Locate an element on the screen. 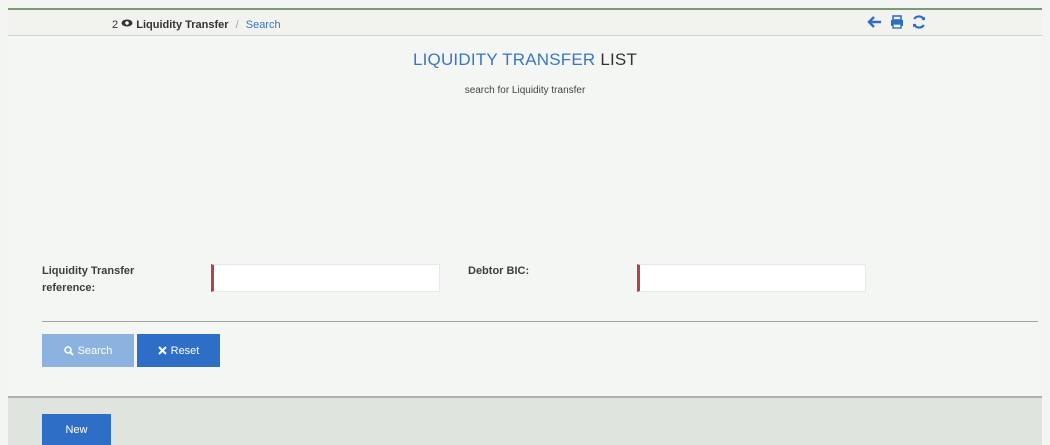 This screenshot has height=445, width=1050. footer-bar is located at coordinates (525, 420).